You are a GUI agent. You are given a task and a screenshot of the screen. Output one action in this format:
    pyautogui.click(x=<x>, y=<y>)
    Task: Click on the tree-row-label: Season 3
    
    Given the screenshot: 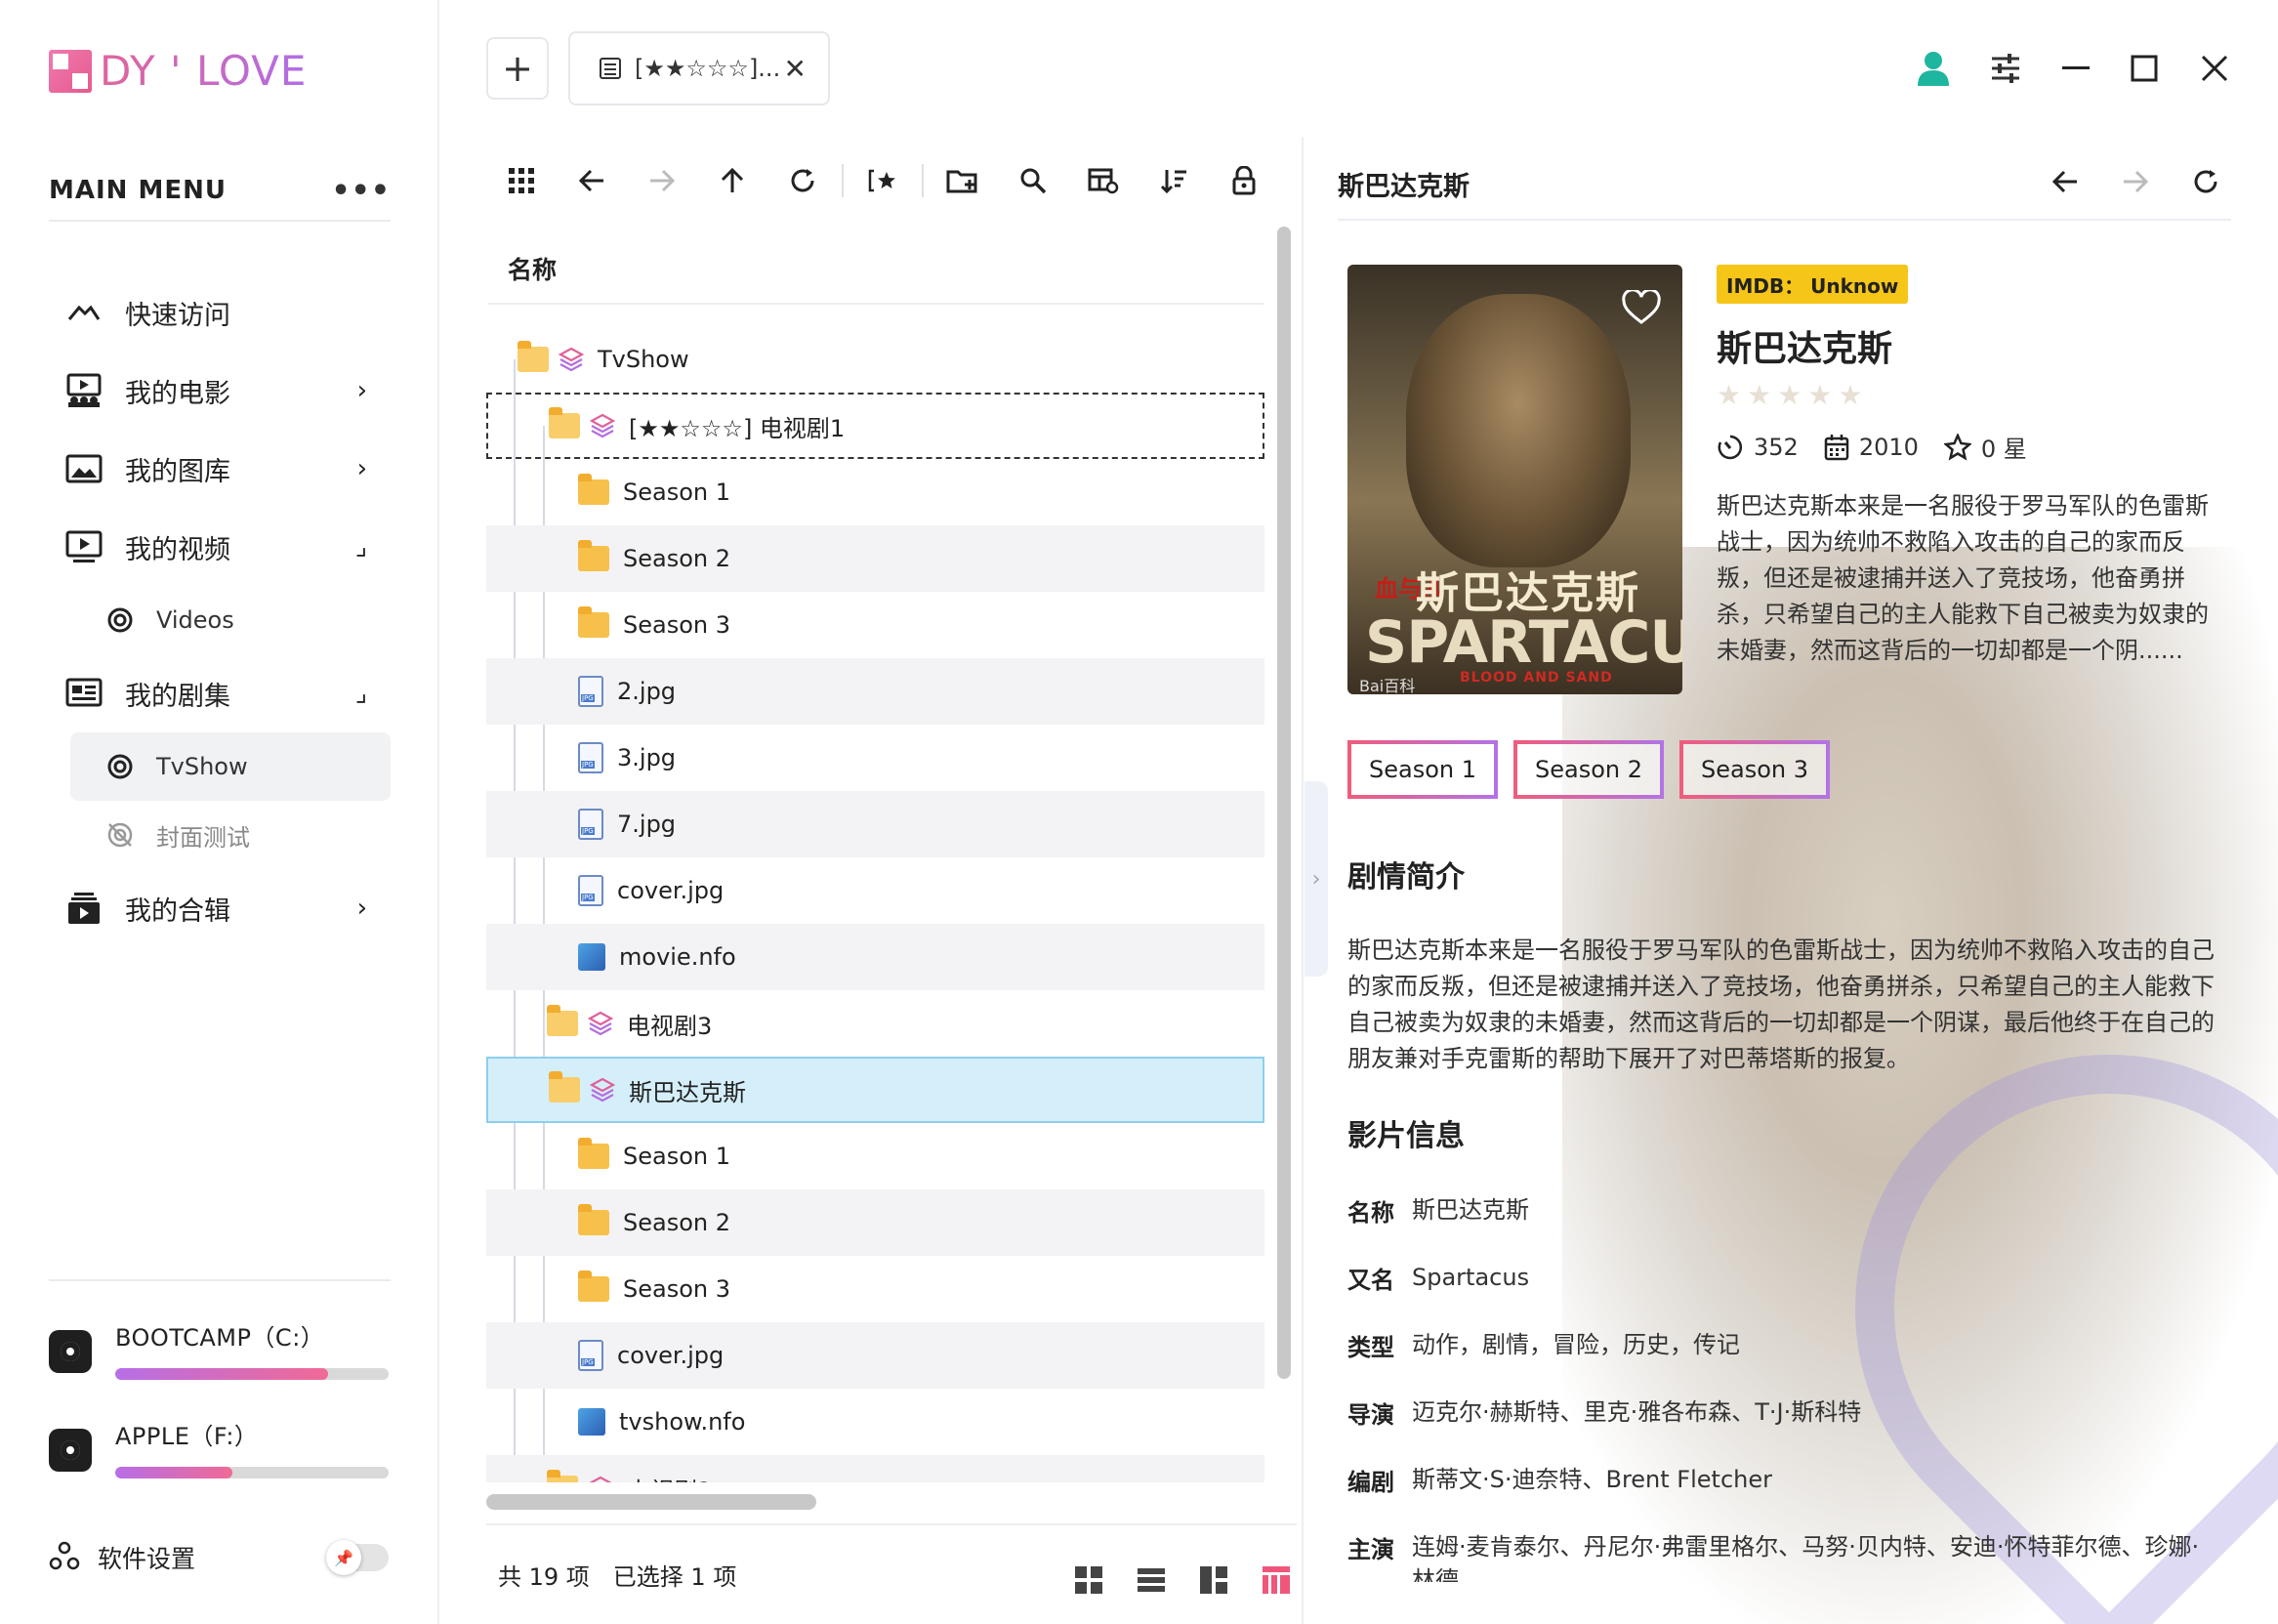 What is the action you would take?
    pyautogui.click(x=677, y=1289)
    